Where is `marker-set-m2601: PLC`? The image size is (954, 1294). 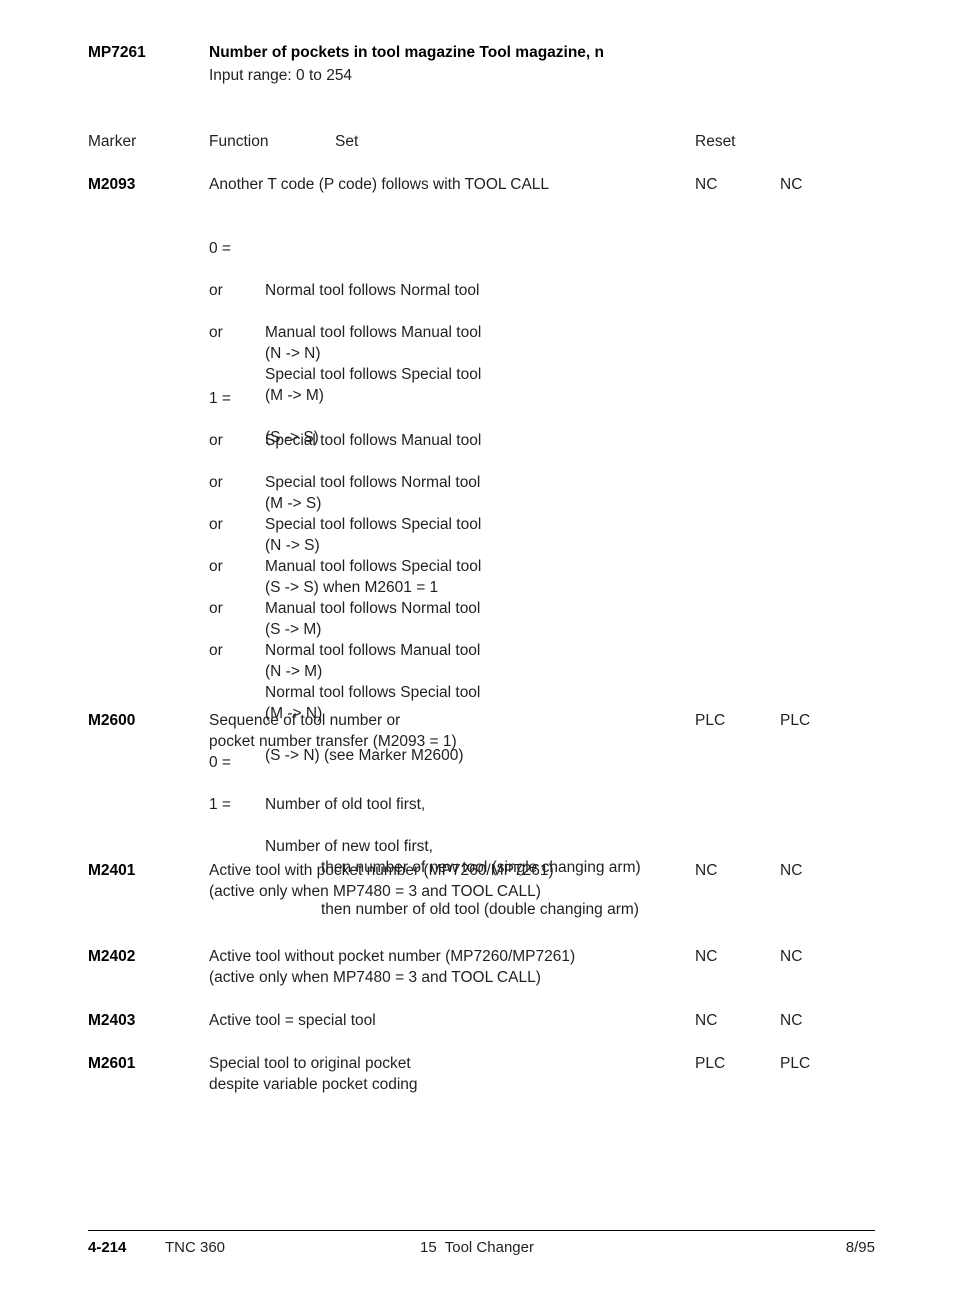
marker-set-m2601: PLC is located at coordinates (735, 1063).